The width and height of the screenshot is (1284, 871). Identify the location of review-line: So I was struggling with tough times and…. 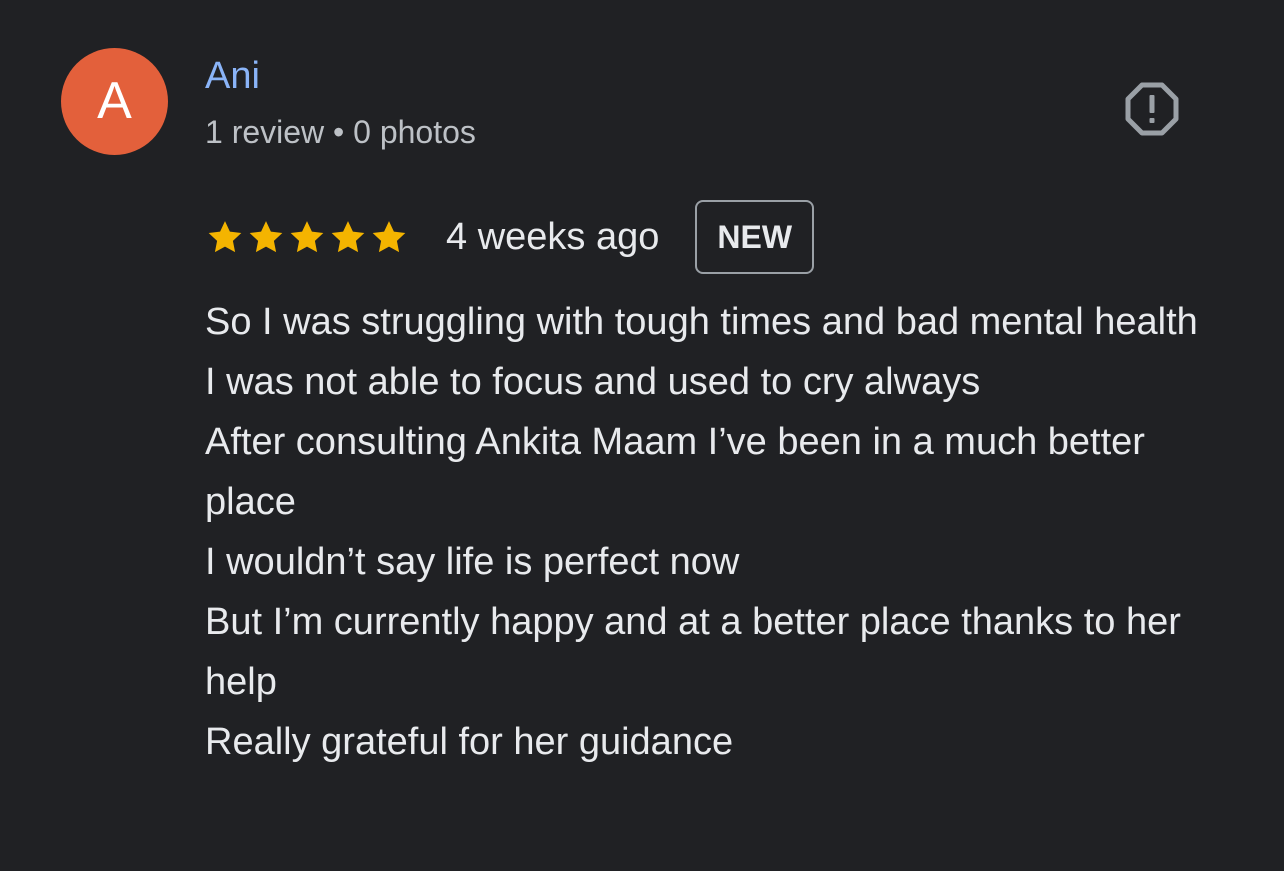
(701, 322).